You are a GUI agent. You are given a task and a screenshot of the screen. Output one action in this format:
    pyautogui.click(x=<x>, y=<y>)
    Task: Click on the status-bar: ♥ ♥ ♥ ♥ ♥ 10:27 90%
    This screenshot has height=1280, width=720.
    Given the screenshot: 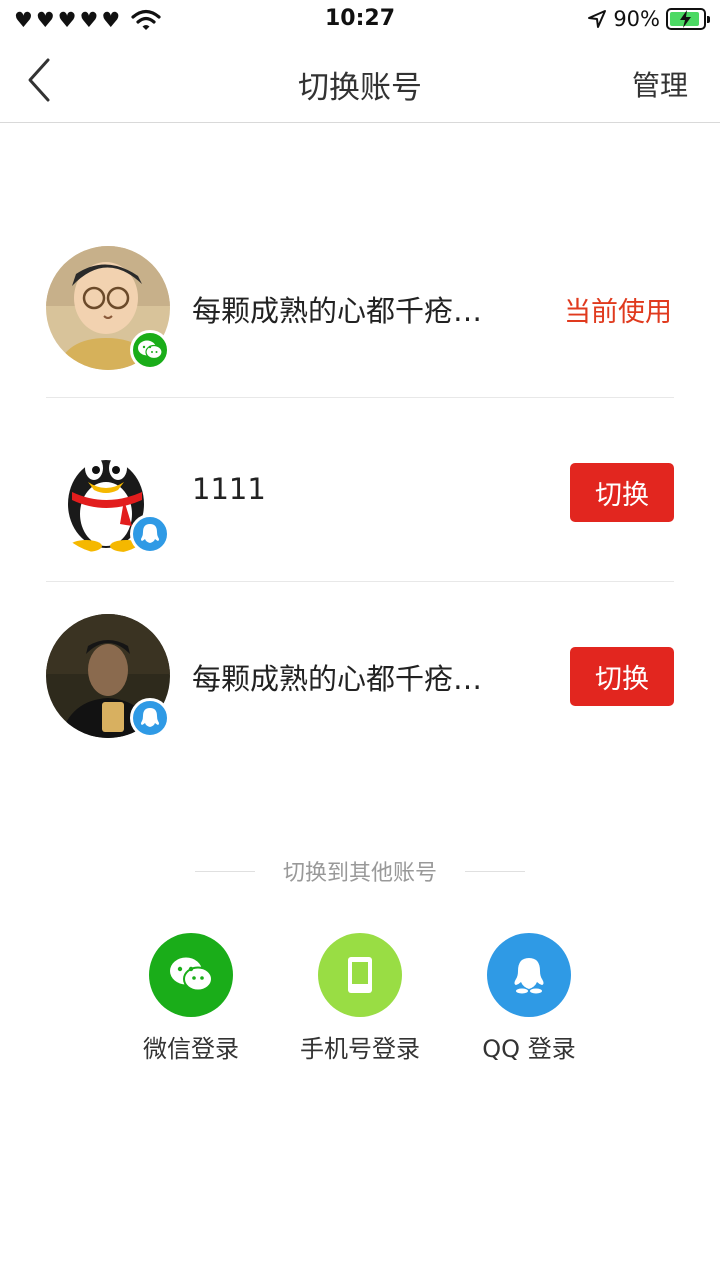 What is the action you would take?
    pyautogui.click(x=360, y=20)
    